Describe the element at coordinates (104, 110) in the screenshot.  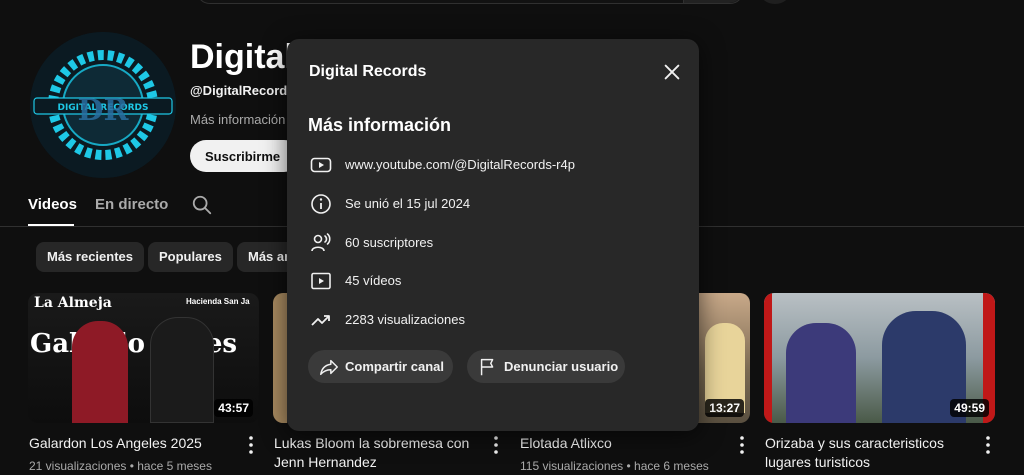
I see `svg-text: DR` at that location.